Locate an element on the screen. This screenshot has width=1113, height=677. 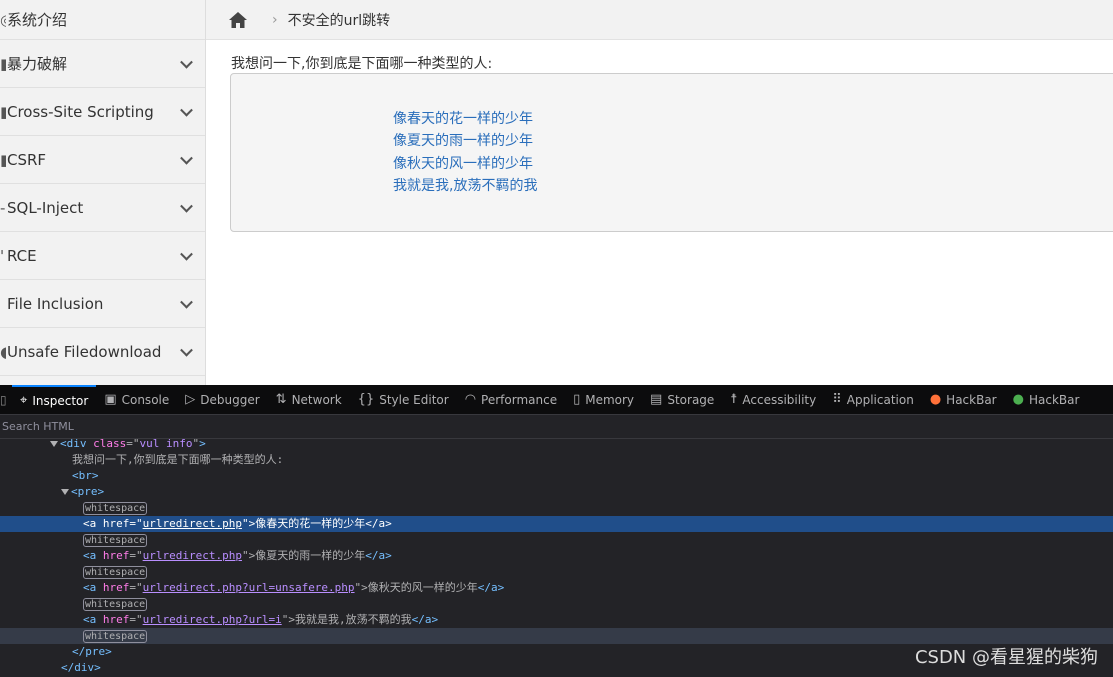
tab-label: Inspector is located at coordinates (60, 400).